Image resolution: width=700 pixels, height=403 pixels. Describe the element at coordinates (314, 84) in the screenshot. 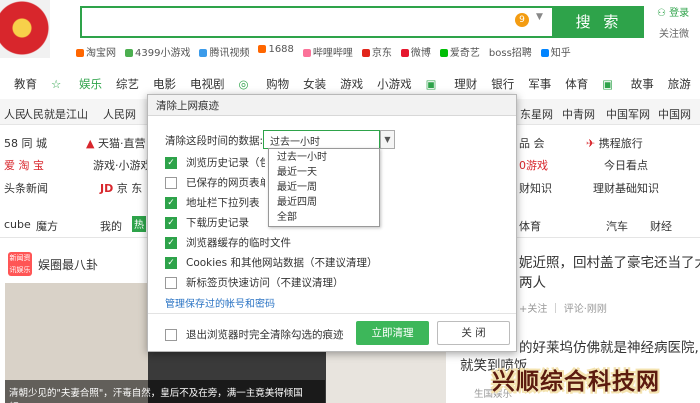

I see `nav-item-women: 女装` at that location.